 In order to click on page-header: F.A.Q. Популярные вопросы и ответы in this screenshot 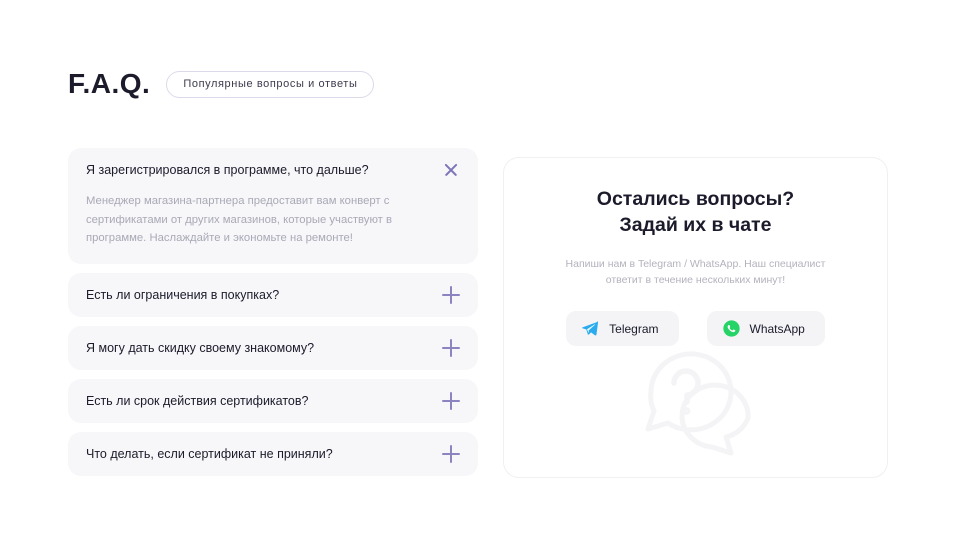, I will do `click(221, 83)`.